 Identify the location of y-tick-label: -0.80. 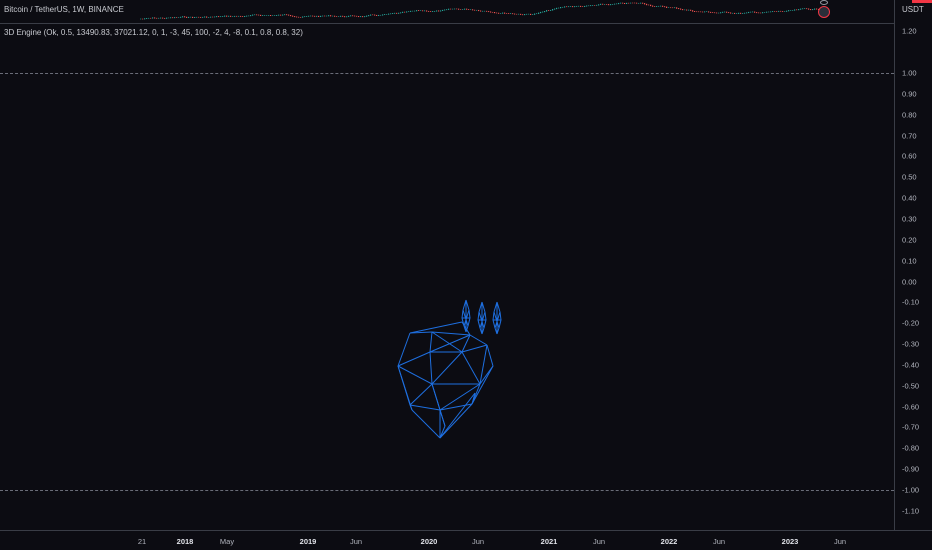
(911, 448).